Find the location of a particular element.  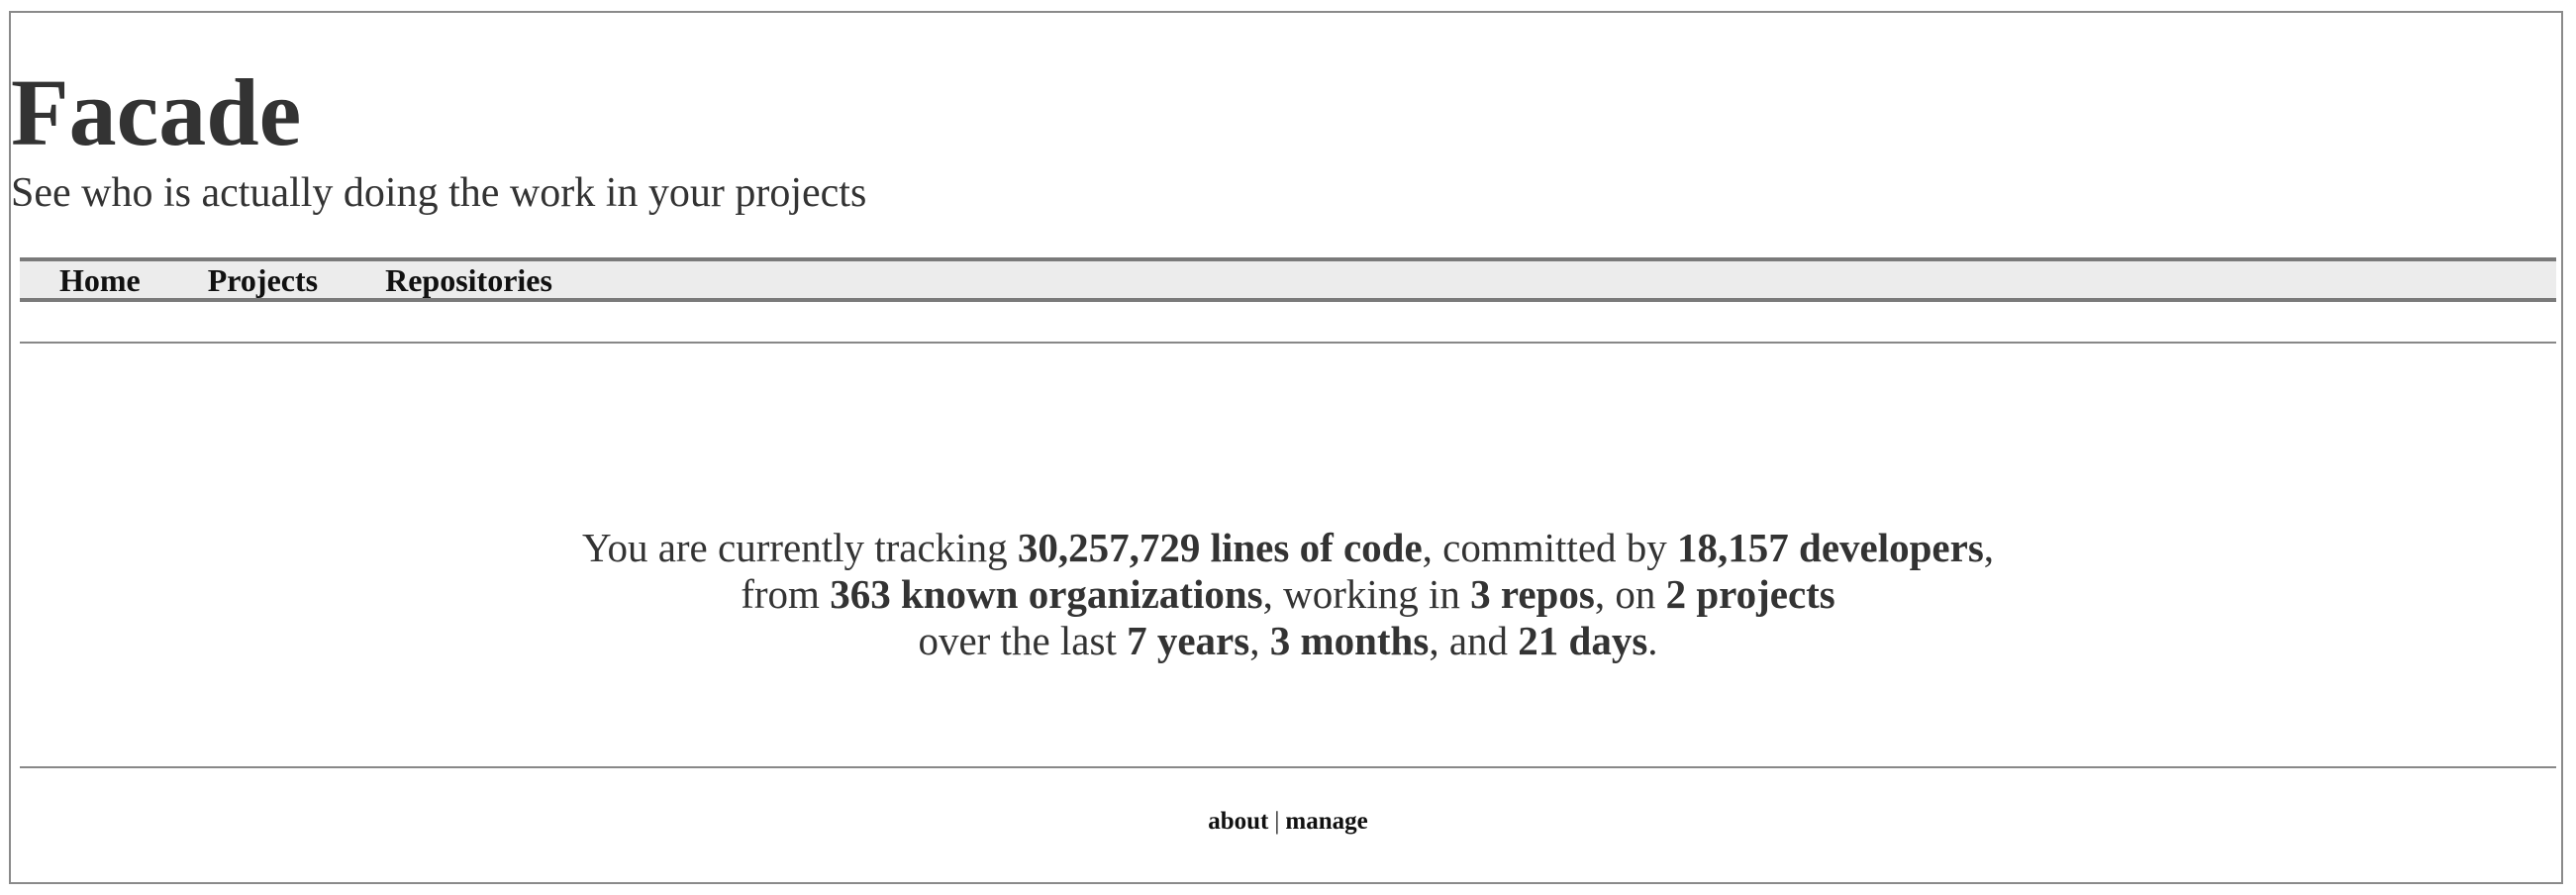

developers-stat: 18,157 developers is located at coordinates (1831, 547).